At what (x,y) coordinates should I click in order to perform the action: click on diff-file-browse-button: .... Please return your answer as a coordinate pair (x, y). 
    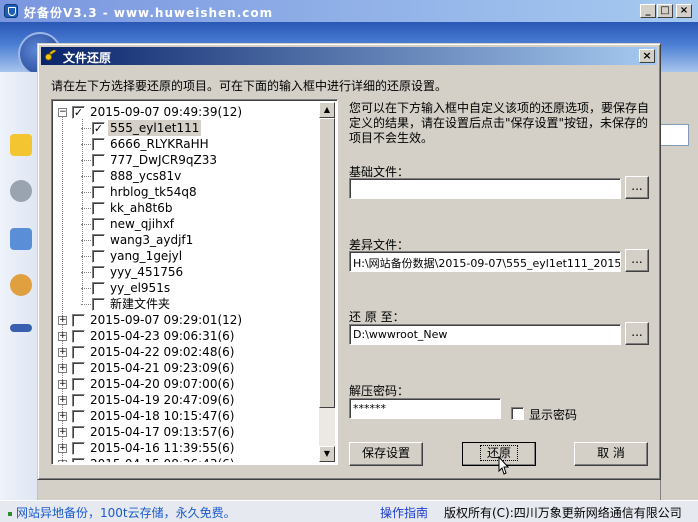
    Looking at the image, I should click on (637, 260).